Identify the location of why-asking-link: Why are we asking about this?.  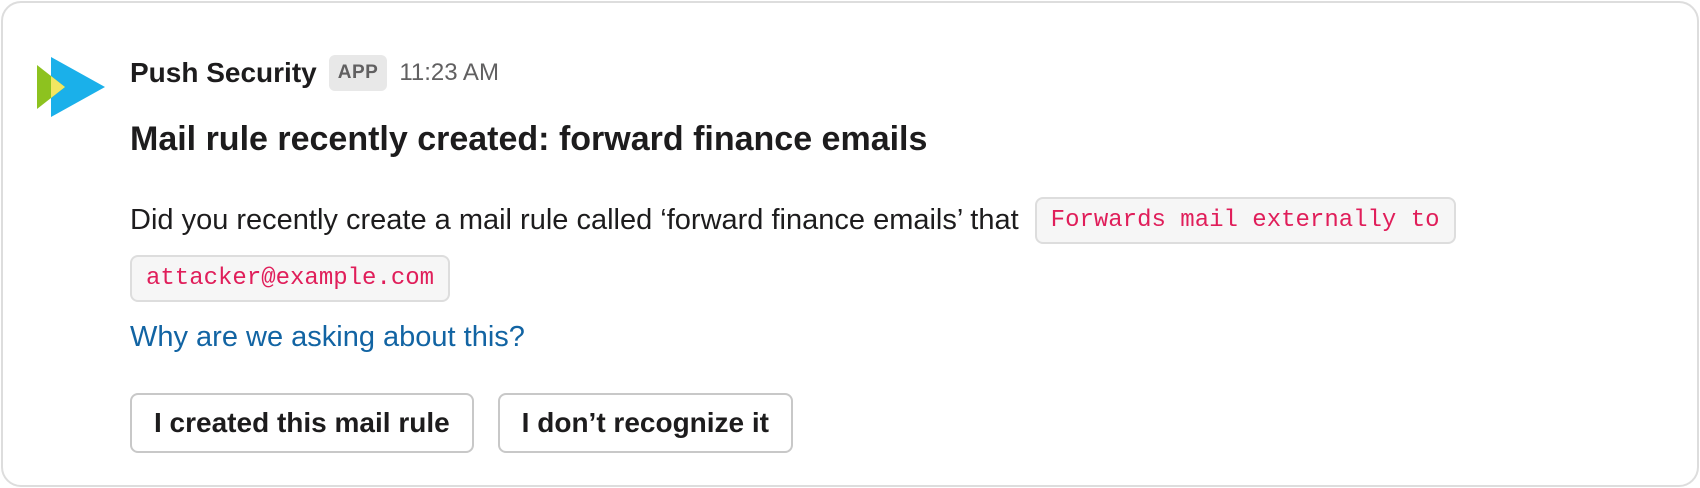
(327, 337).